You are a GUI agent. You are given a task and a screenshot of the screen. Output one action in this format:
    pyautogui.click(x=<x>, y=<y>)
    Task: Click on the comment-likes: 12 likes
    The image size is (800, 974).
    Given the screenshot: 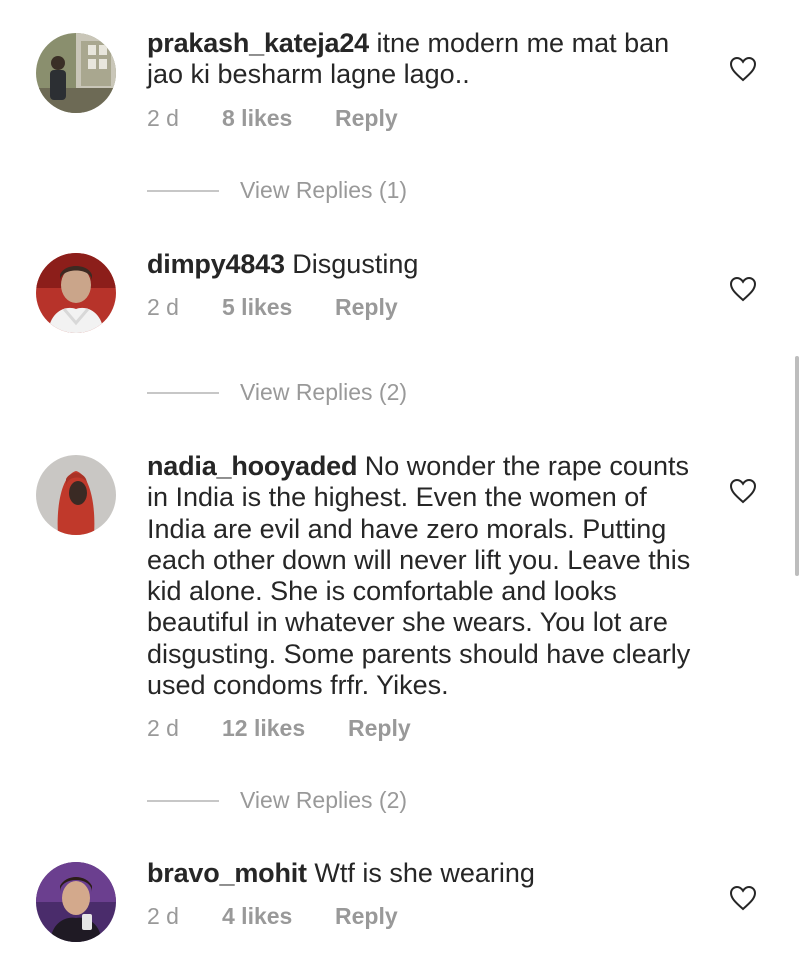 What is the action you would take?
    pyautogui.click(x=263, y=728)
    